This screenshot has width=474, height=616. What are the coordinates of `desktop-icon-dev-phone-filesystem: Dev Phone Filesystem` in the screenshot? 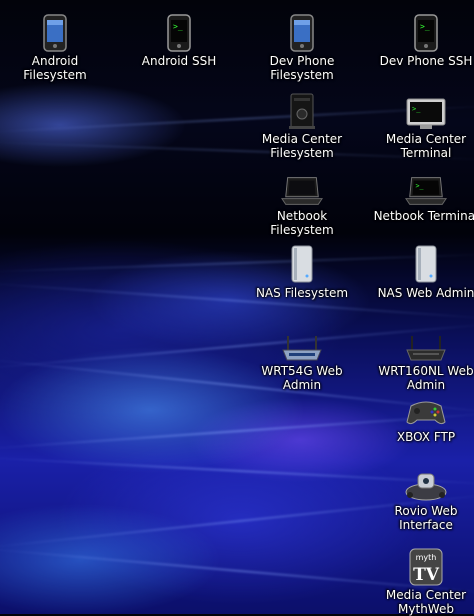 It's located at (302, 45).